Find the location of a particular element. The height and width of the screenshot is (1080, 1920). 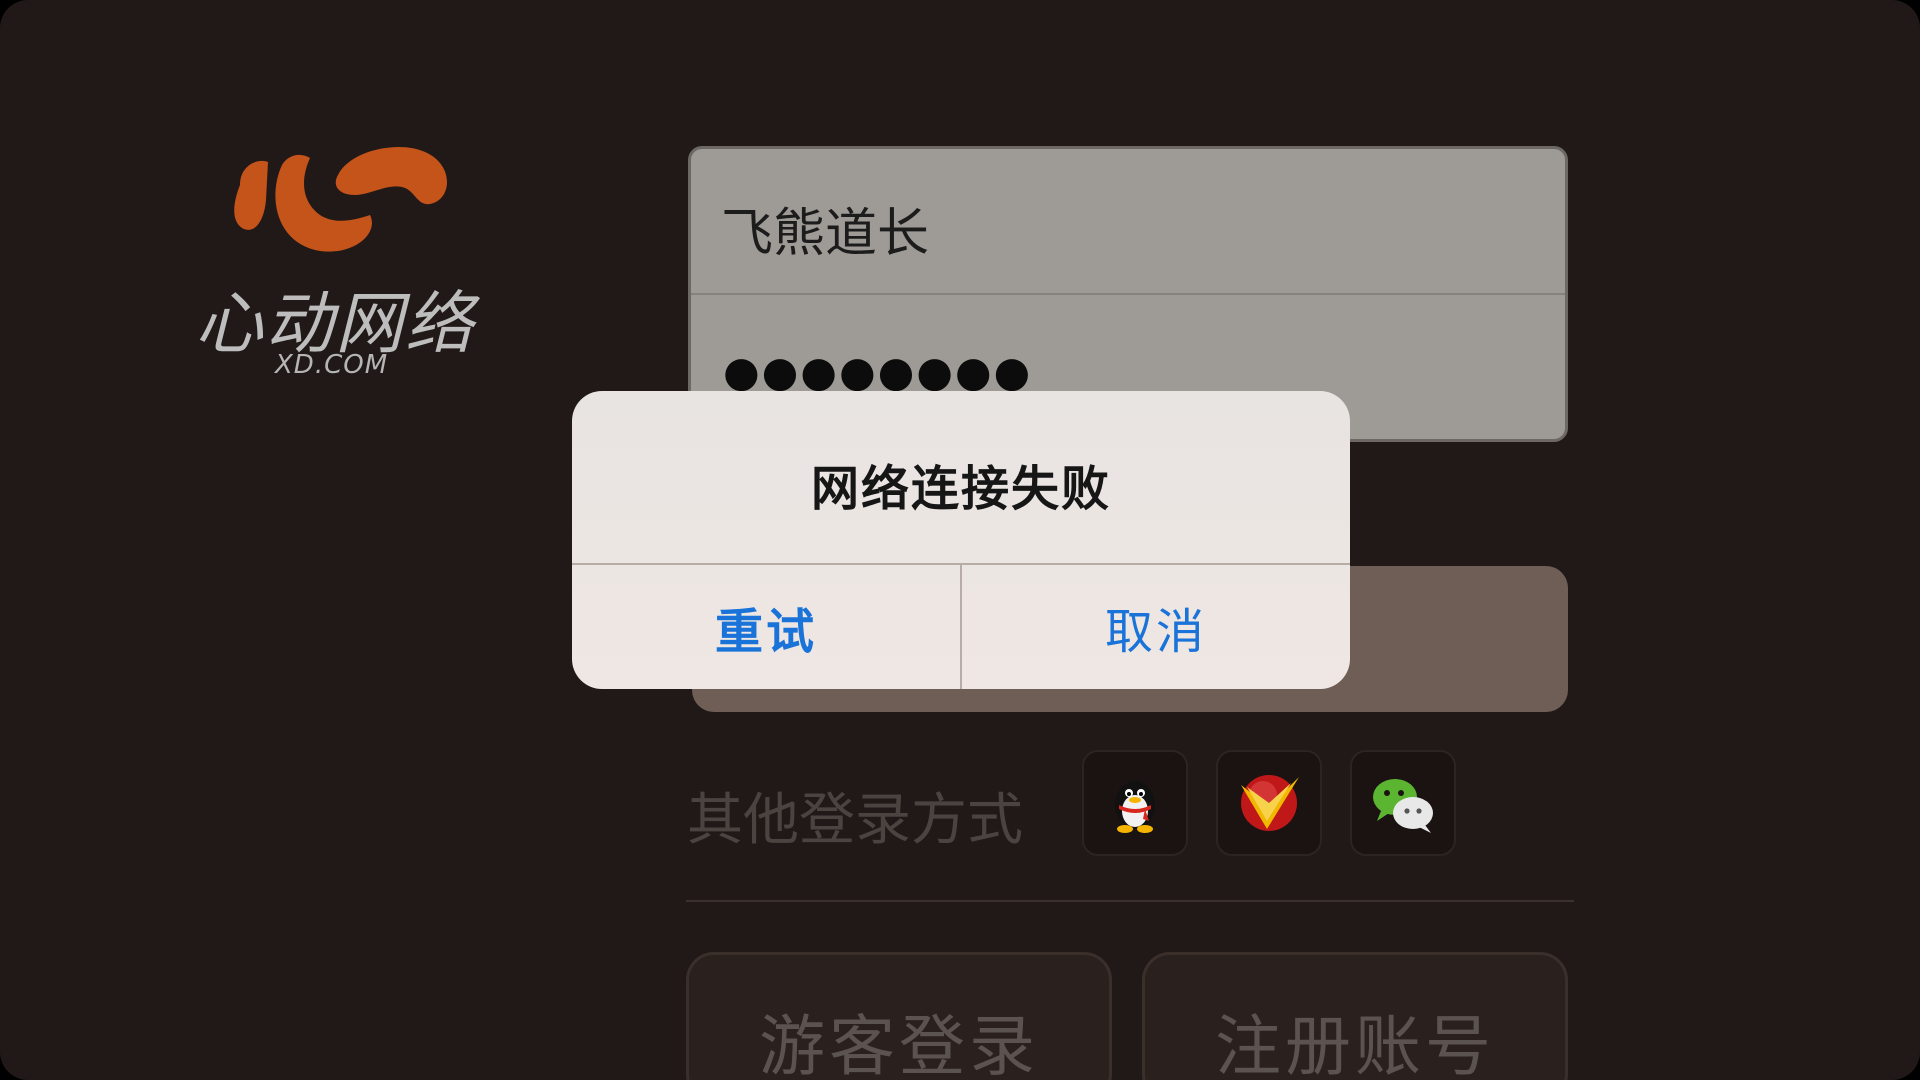

brand-name-en: XD.COM is located at coordinates (332, 365).